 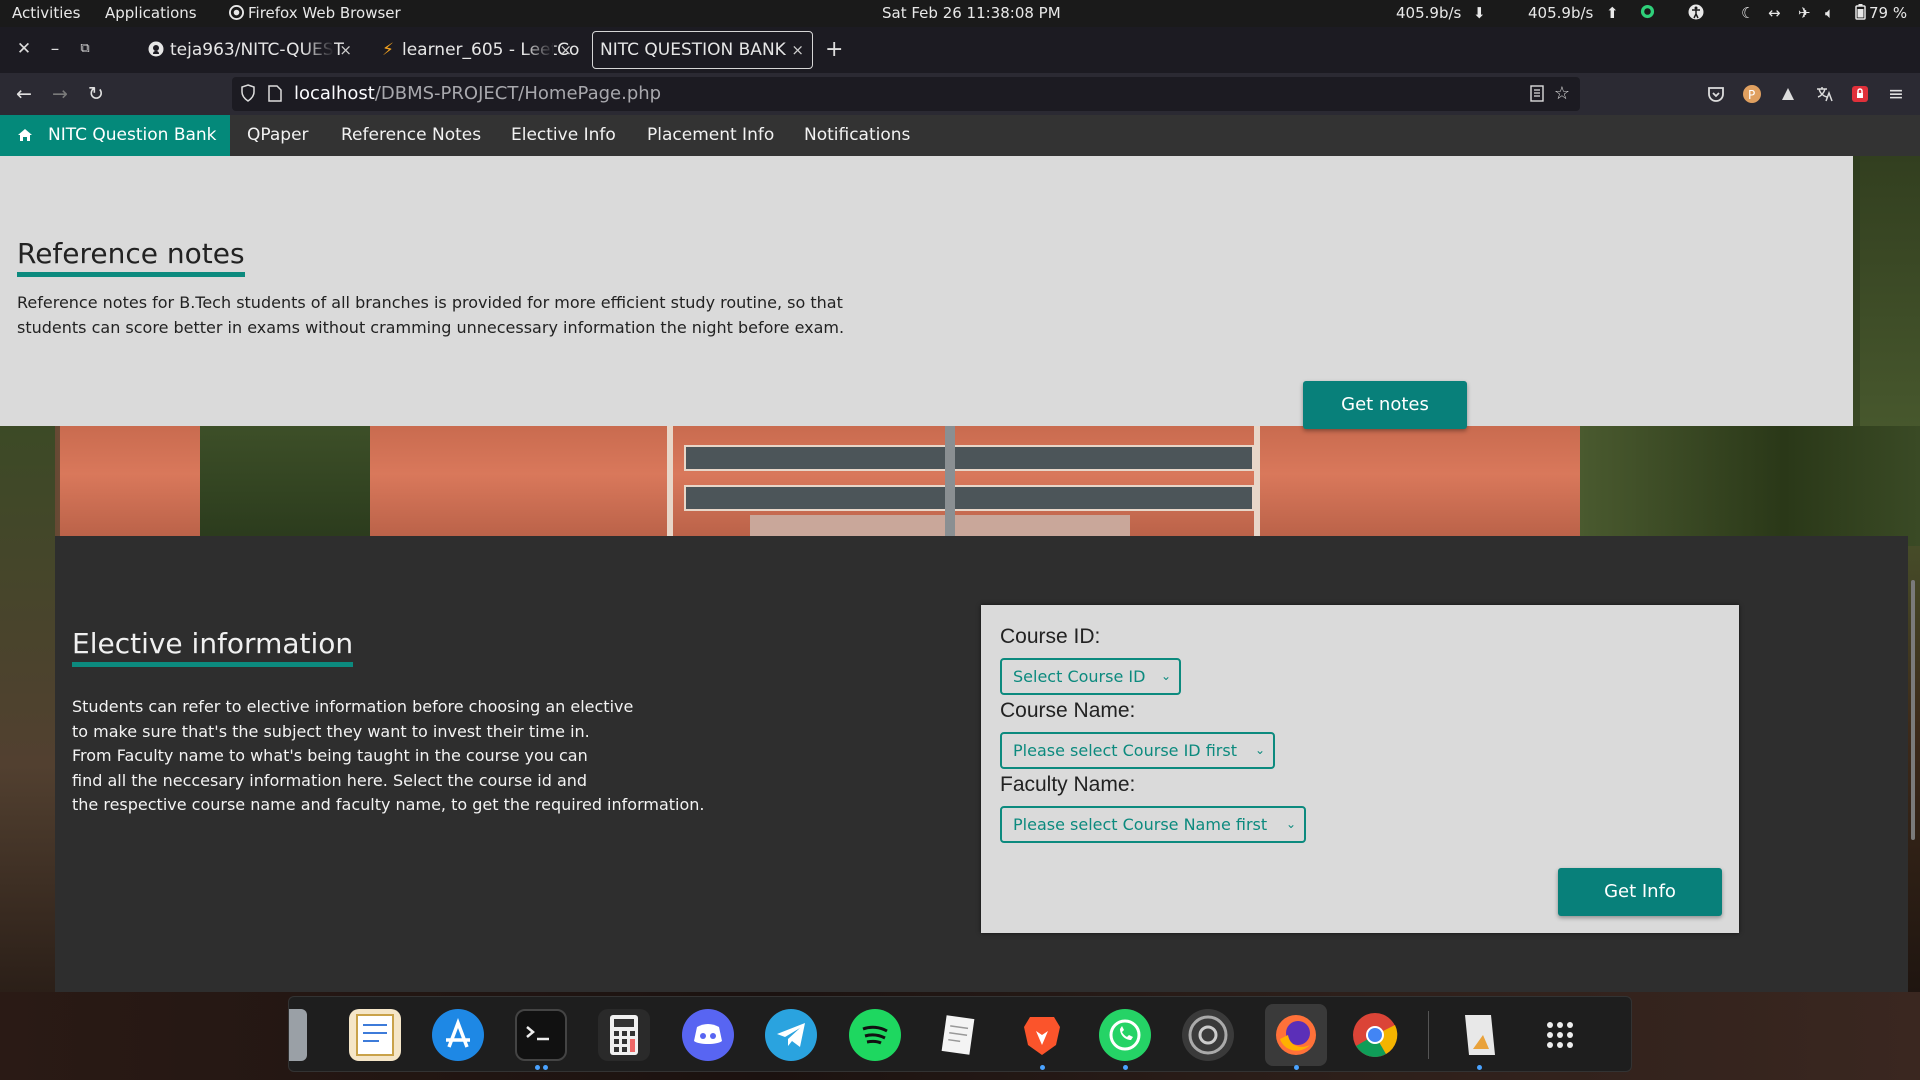 What do you see at coordinates (693, 50) in the screenshot?
I see `tab-title: NITC QUESTION BANK` at bounding box center [693, 50].